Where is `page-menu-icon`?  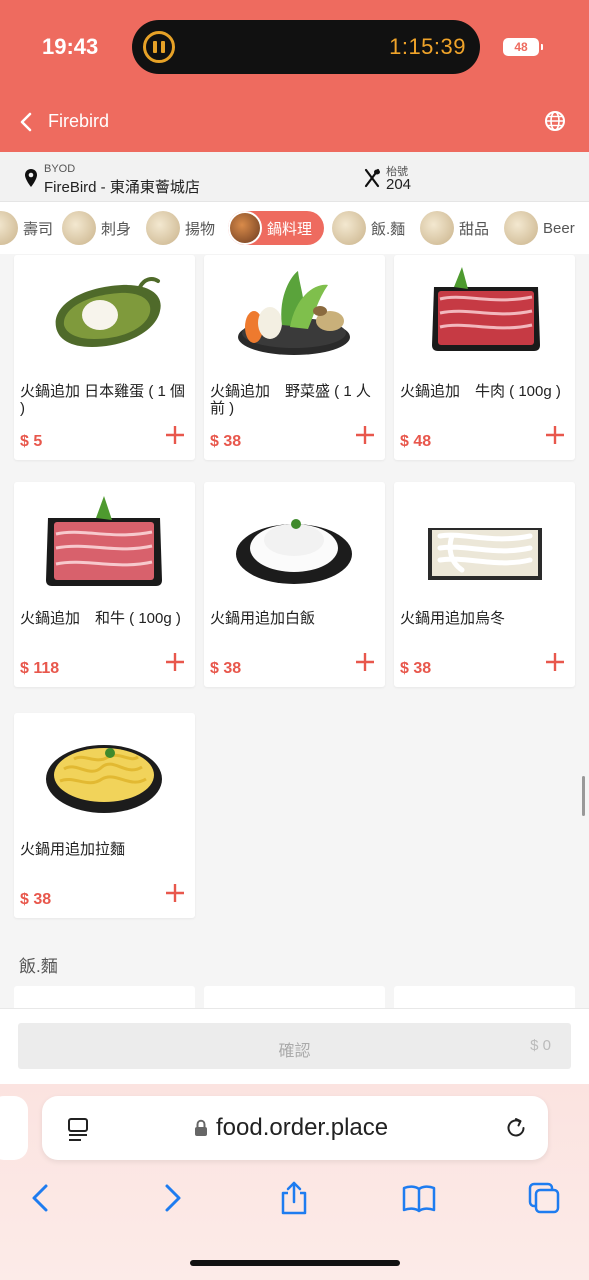
page-menu-icon is located at coordinates (78, 1129).